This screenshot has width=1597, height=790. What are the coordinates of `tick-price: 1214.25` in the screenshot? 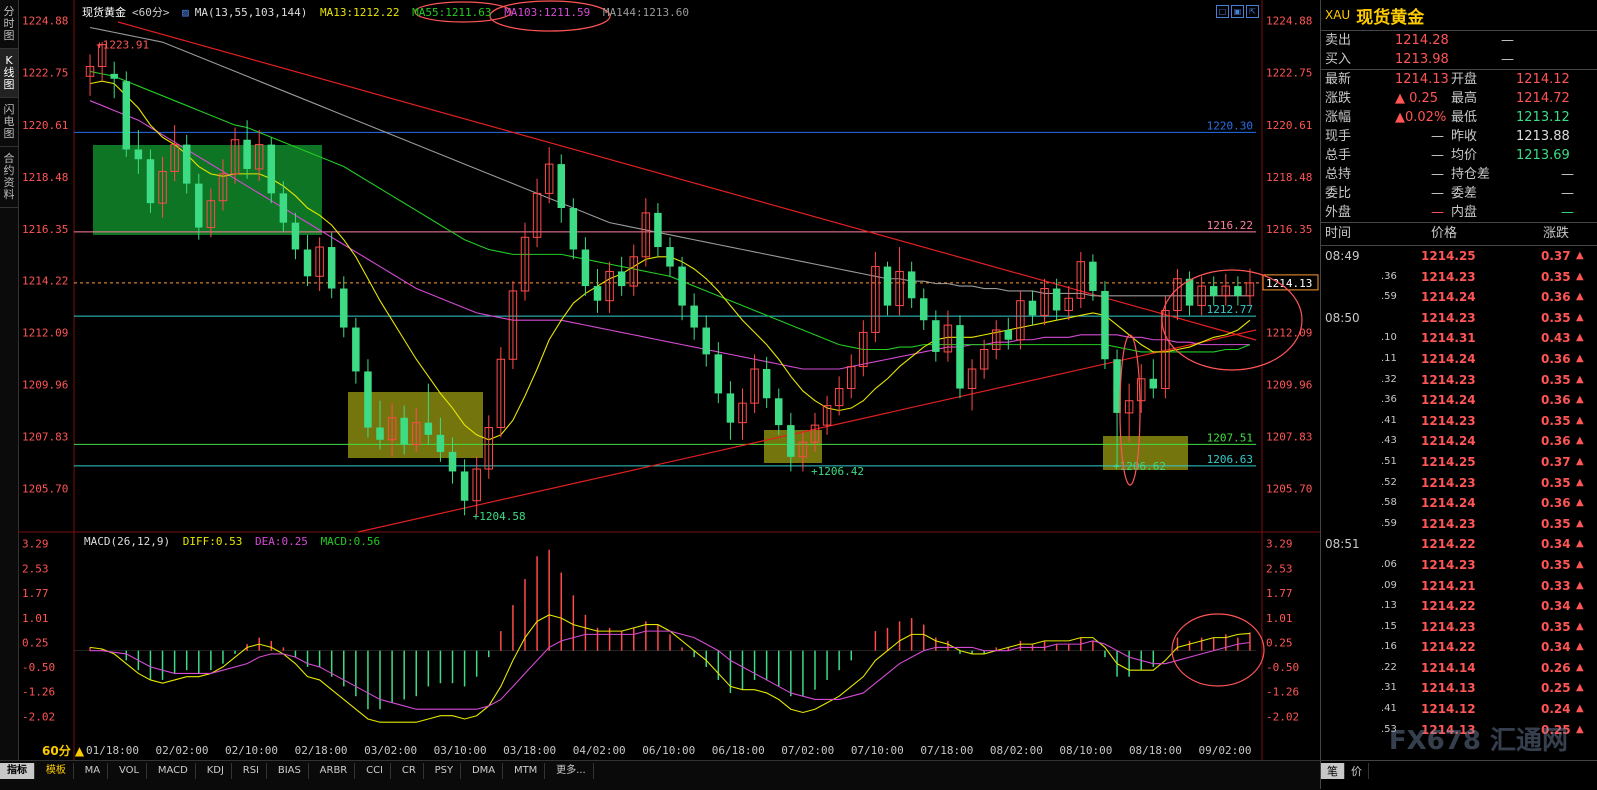 It's located at (1448, 256).